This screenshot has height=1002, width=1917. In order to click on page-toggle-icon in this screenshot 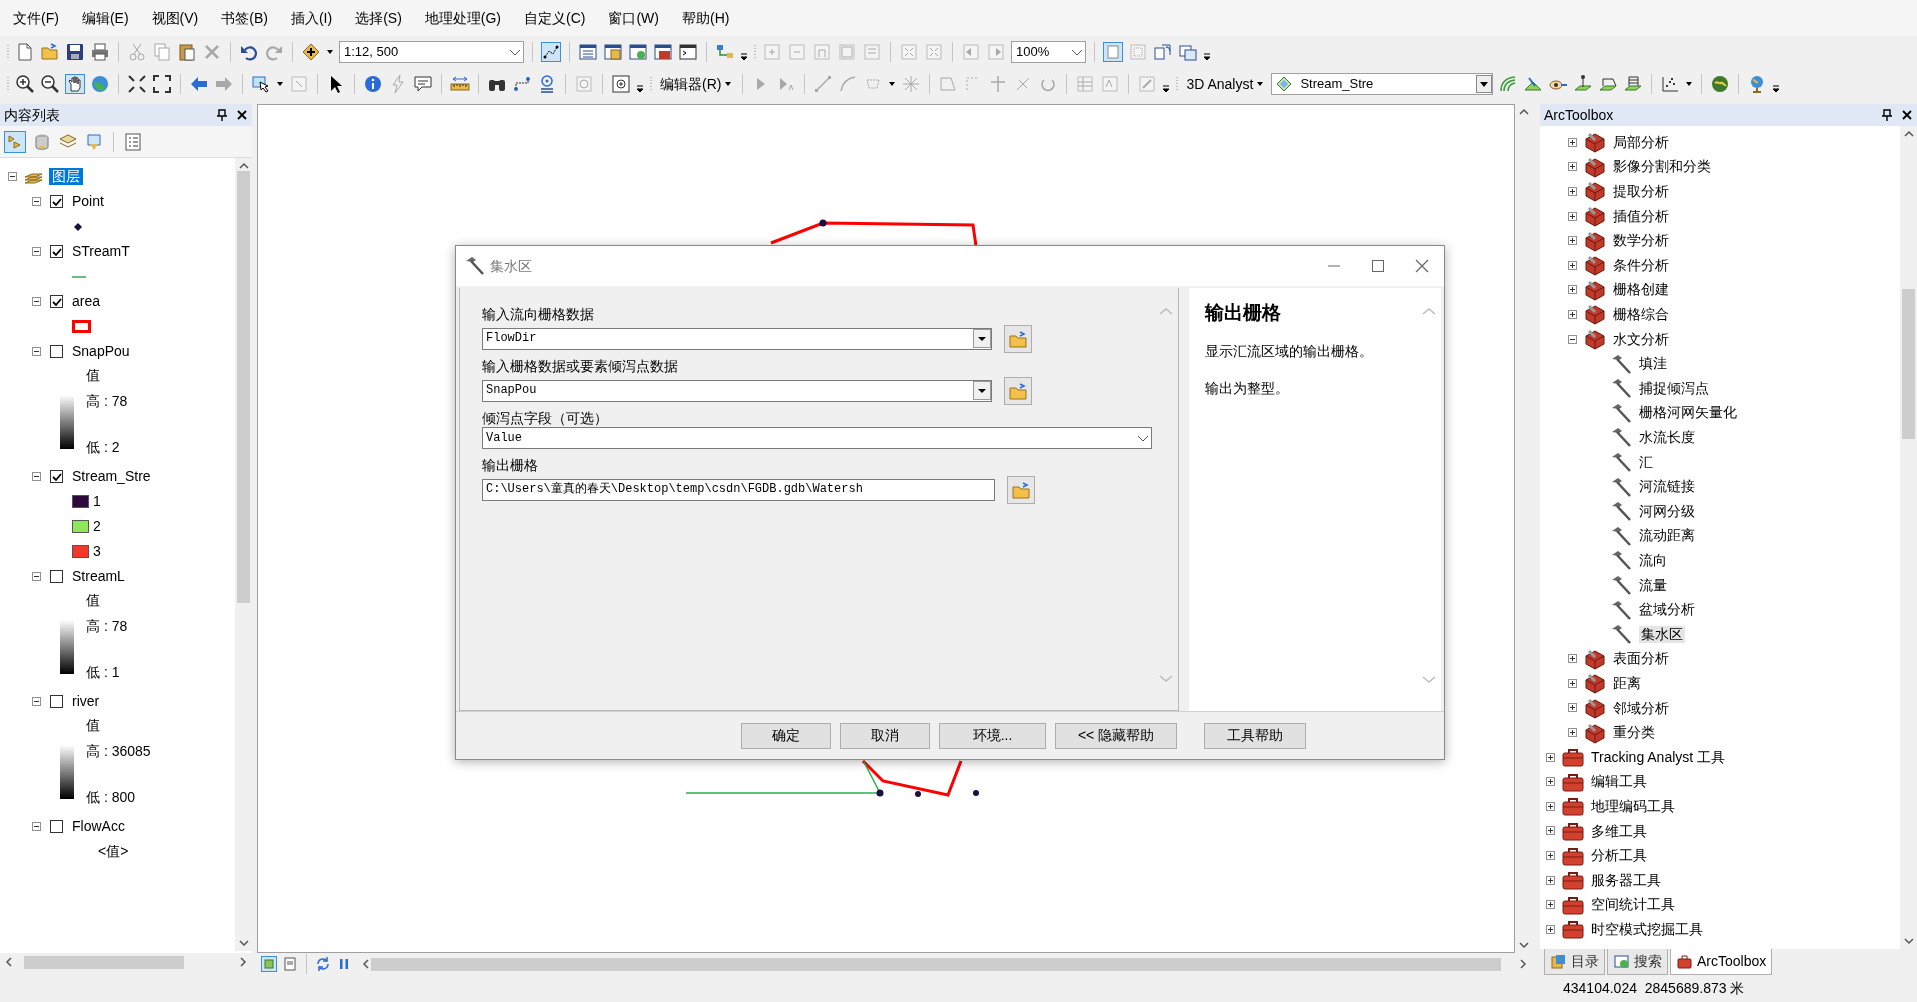, I will do `click(1113, 52)`.